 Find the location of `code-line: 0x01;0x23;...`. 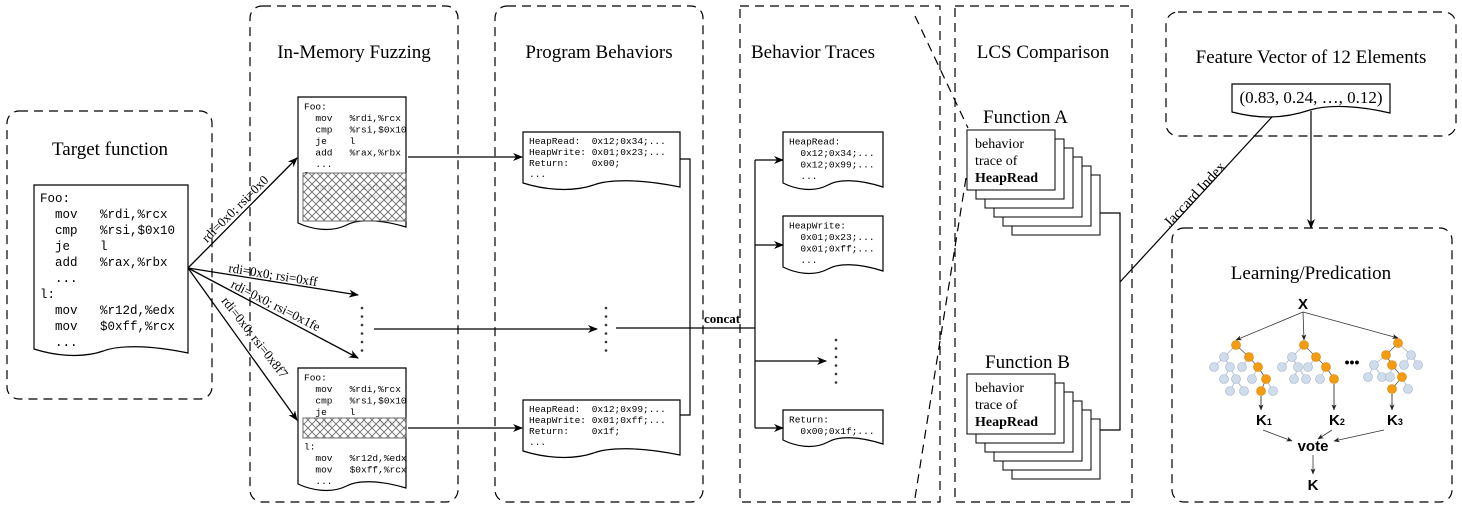

code-line: 0x01;0x23;... is located at coordinates (832, 237).